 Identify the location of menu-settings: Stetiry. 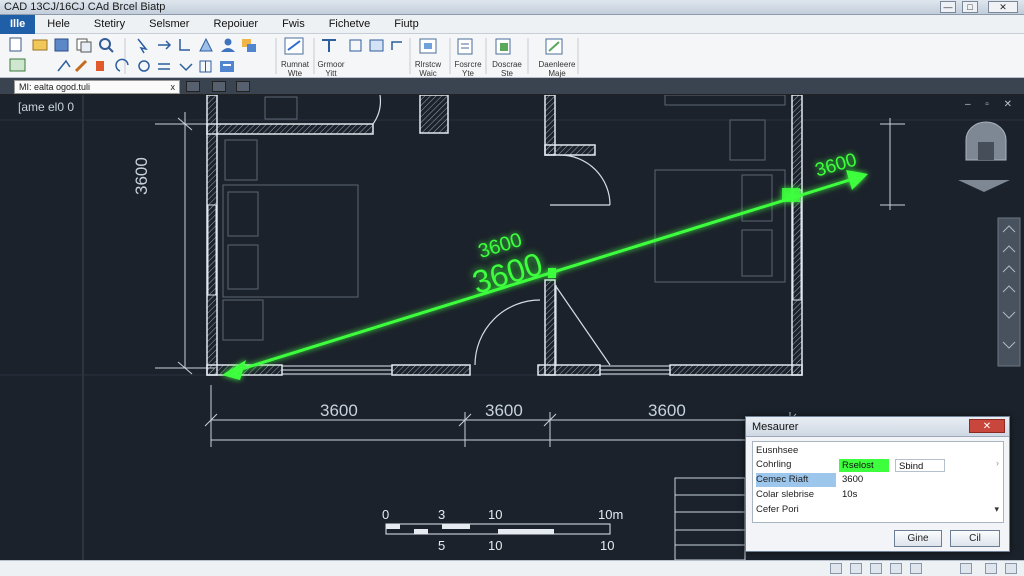
(109, 24).